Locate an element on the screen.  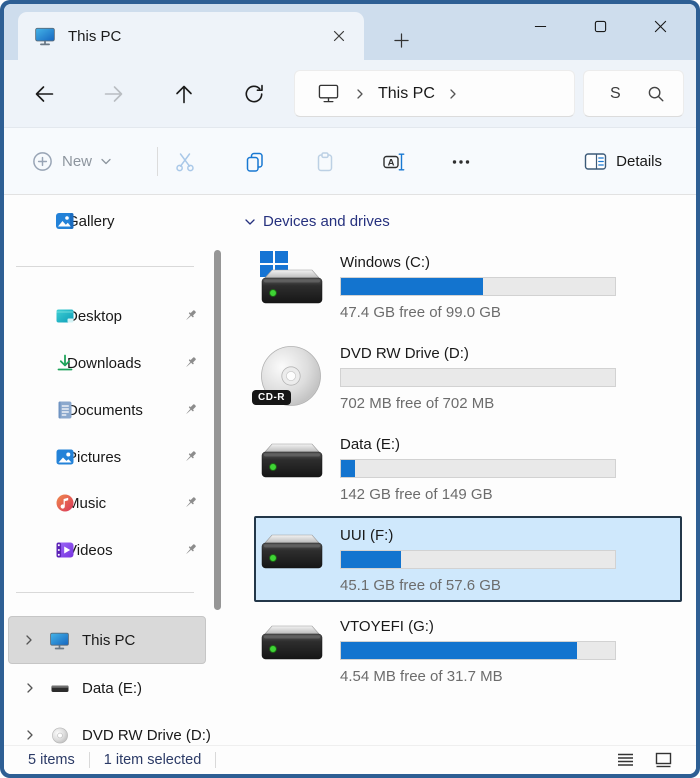
sidebar-item-documents: Documents is located at coordinates (115, 410).